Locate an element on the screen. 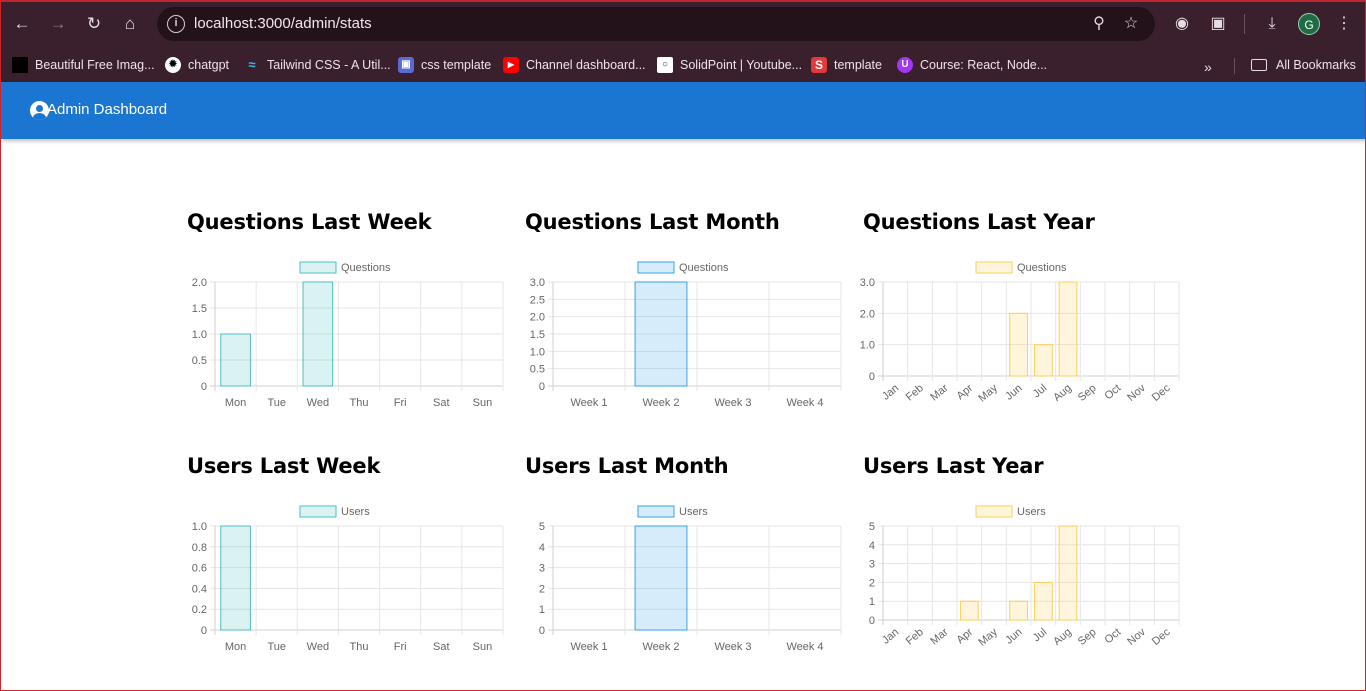 The width and height of the screenshot is (1366, 691). x-tick-label: Sat is located at coordinates (441, 403).